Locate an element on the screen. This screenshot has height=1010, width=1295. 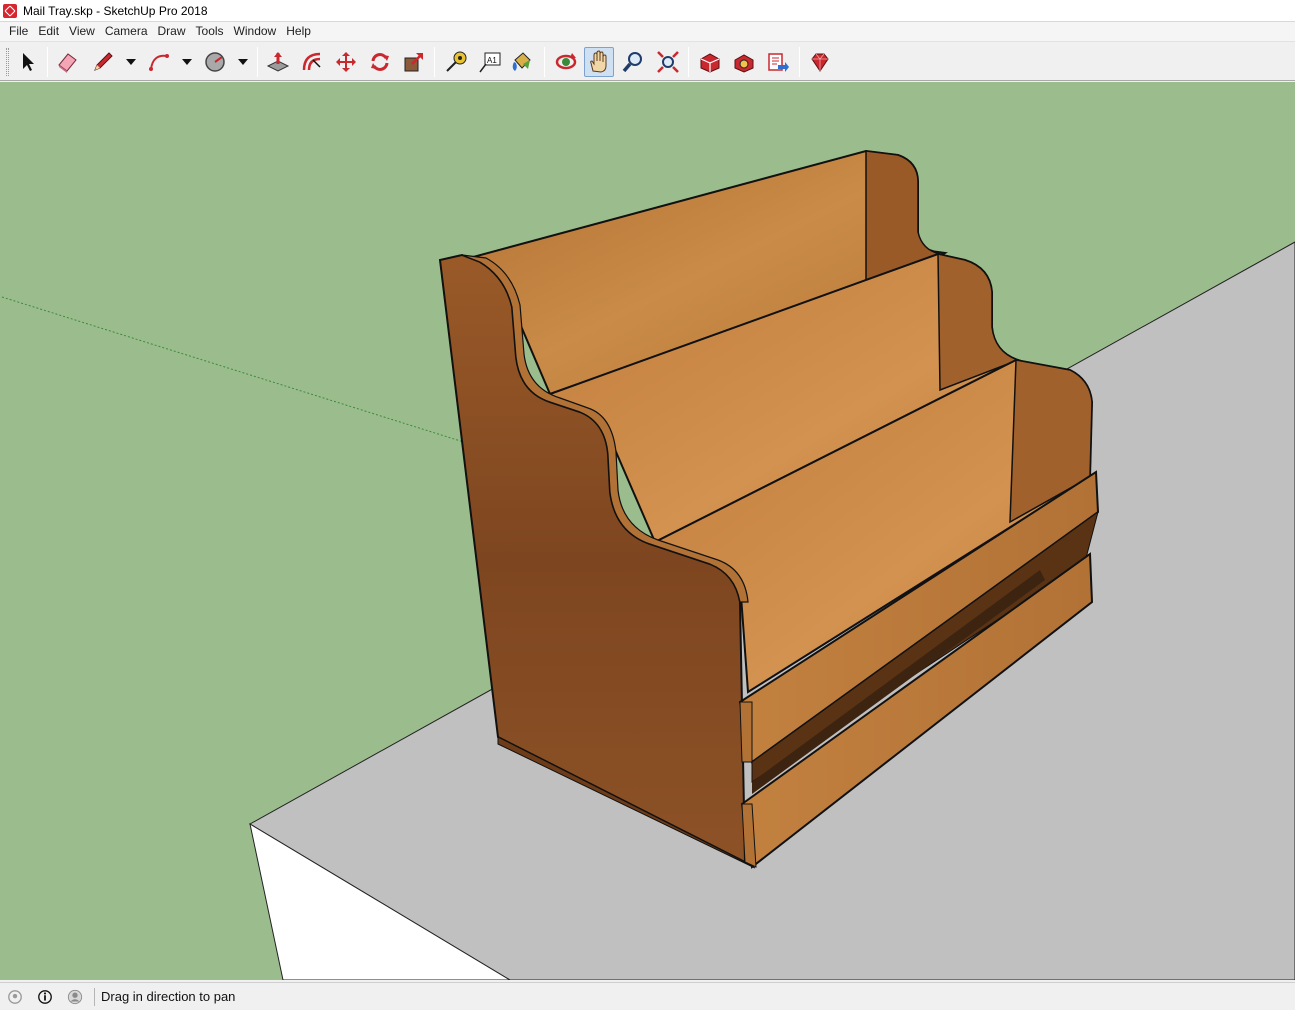
menu-help: Help is located at coordinates (298, 31).